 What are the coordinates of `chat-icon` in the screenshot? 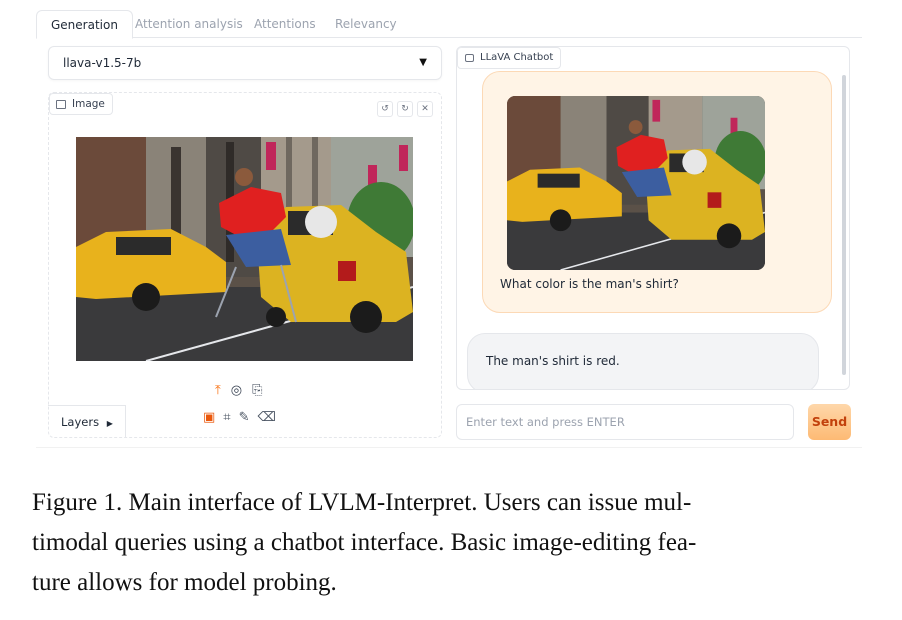 It's located at (469, 58).